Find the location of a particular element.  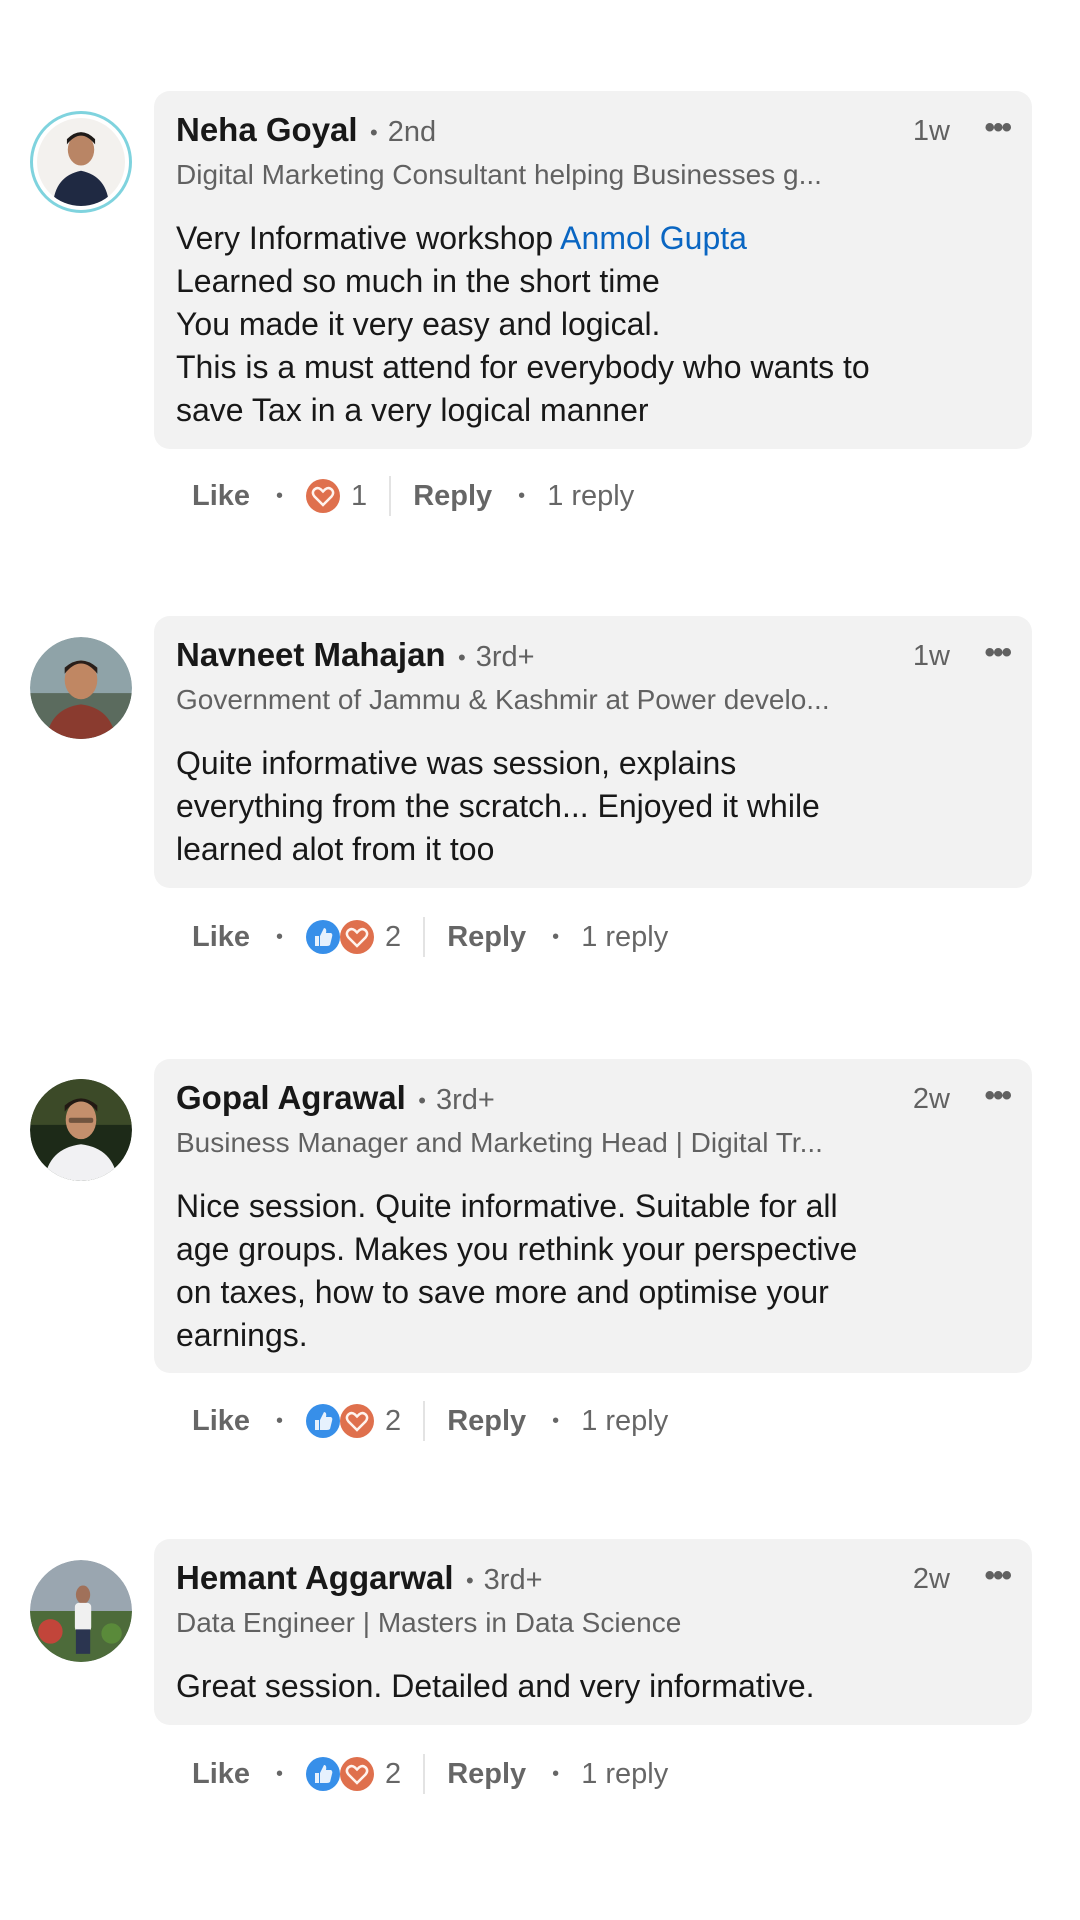

author-headline: Data Engineer | Masters in Data Science is located at coordinates (429, 1622).